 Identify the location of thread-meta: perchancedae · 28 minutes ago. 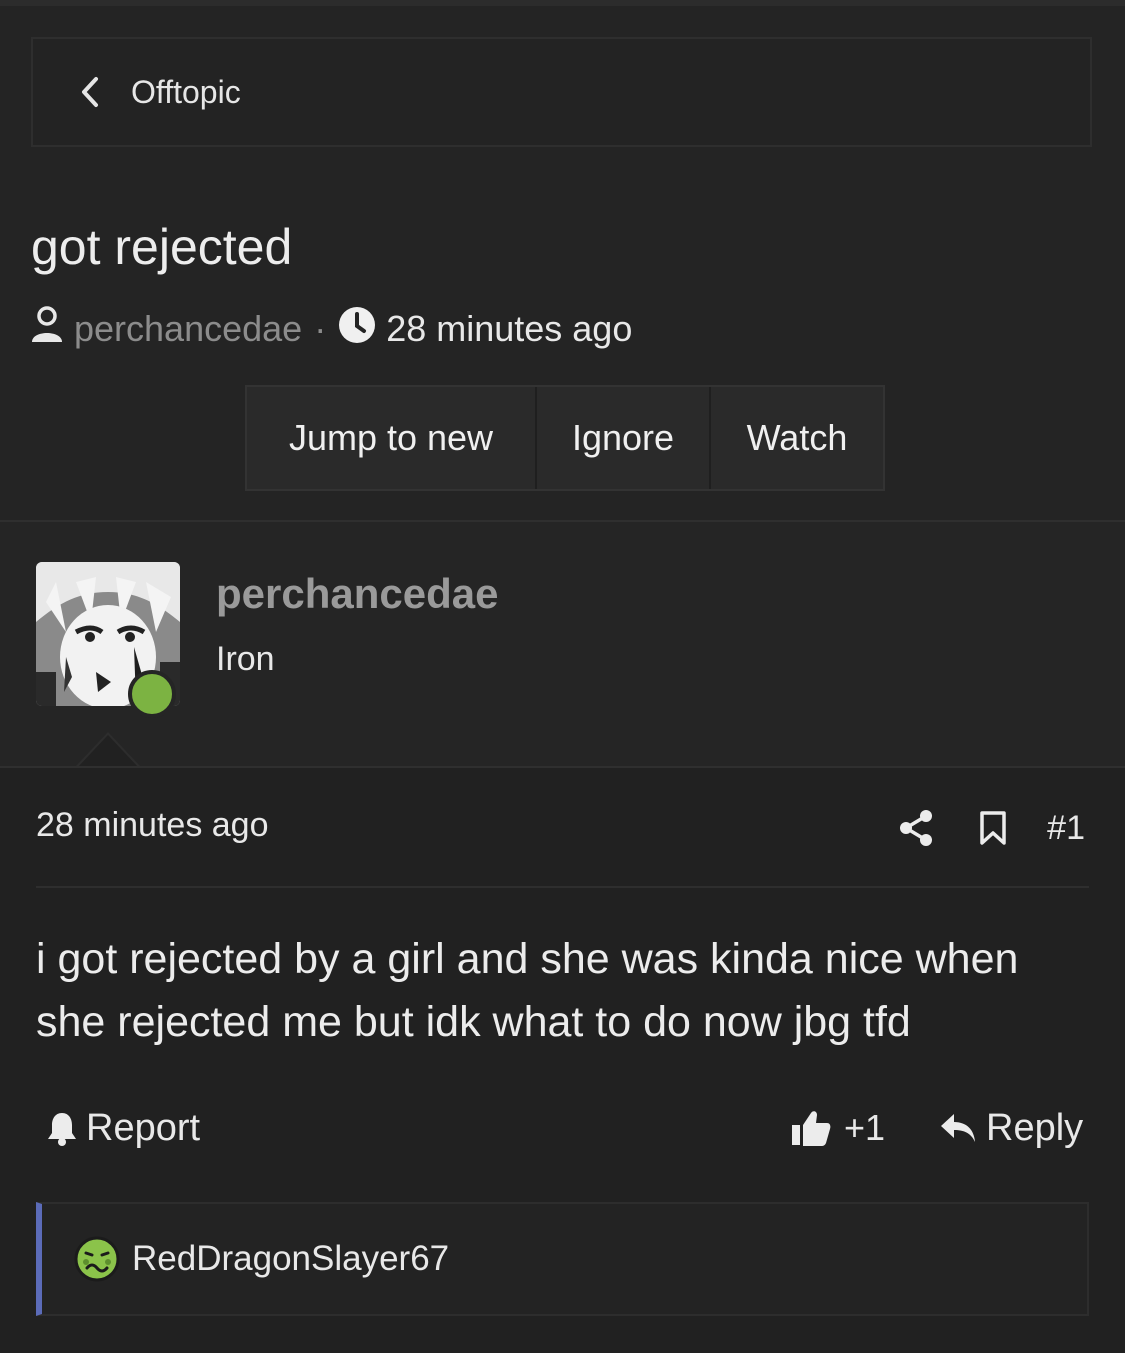
(331, 329).